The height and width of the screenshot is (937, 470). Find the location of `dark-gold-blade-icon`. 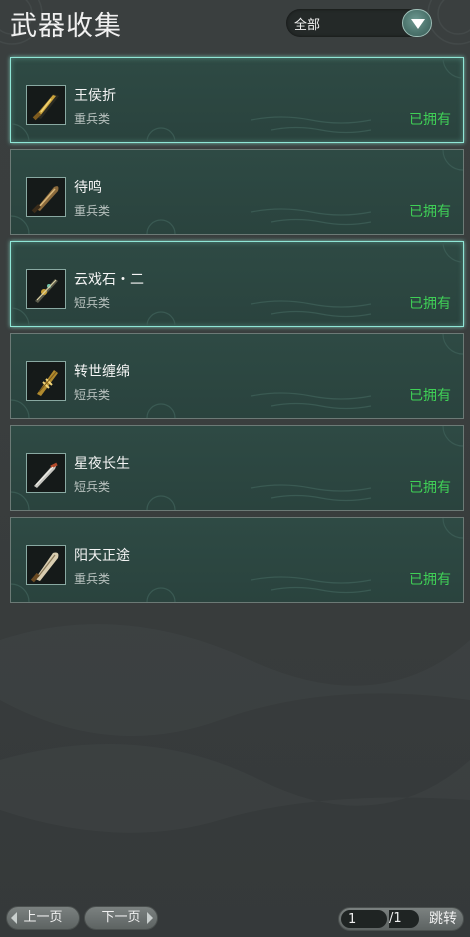

dark-gold-blade-icon is located at coordinates (46, 105).